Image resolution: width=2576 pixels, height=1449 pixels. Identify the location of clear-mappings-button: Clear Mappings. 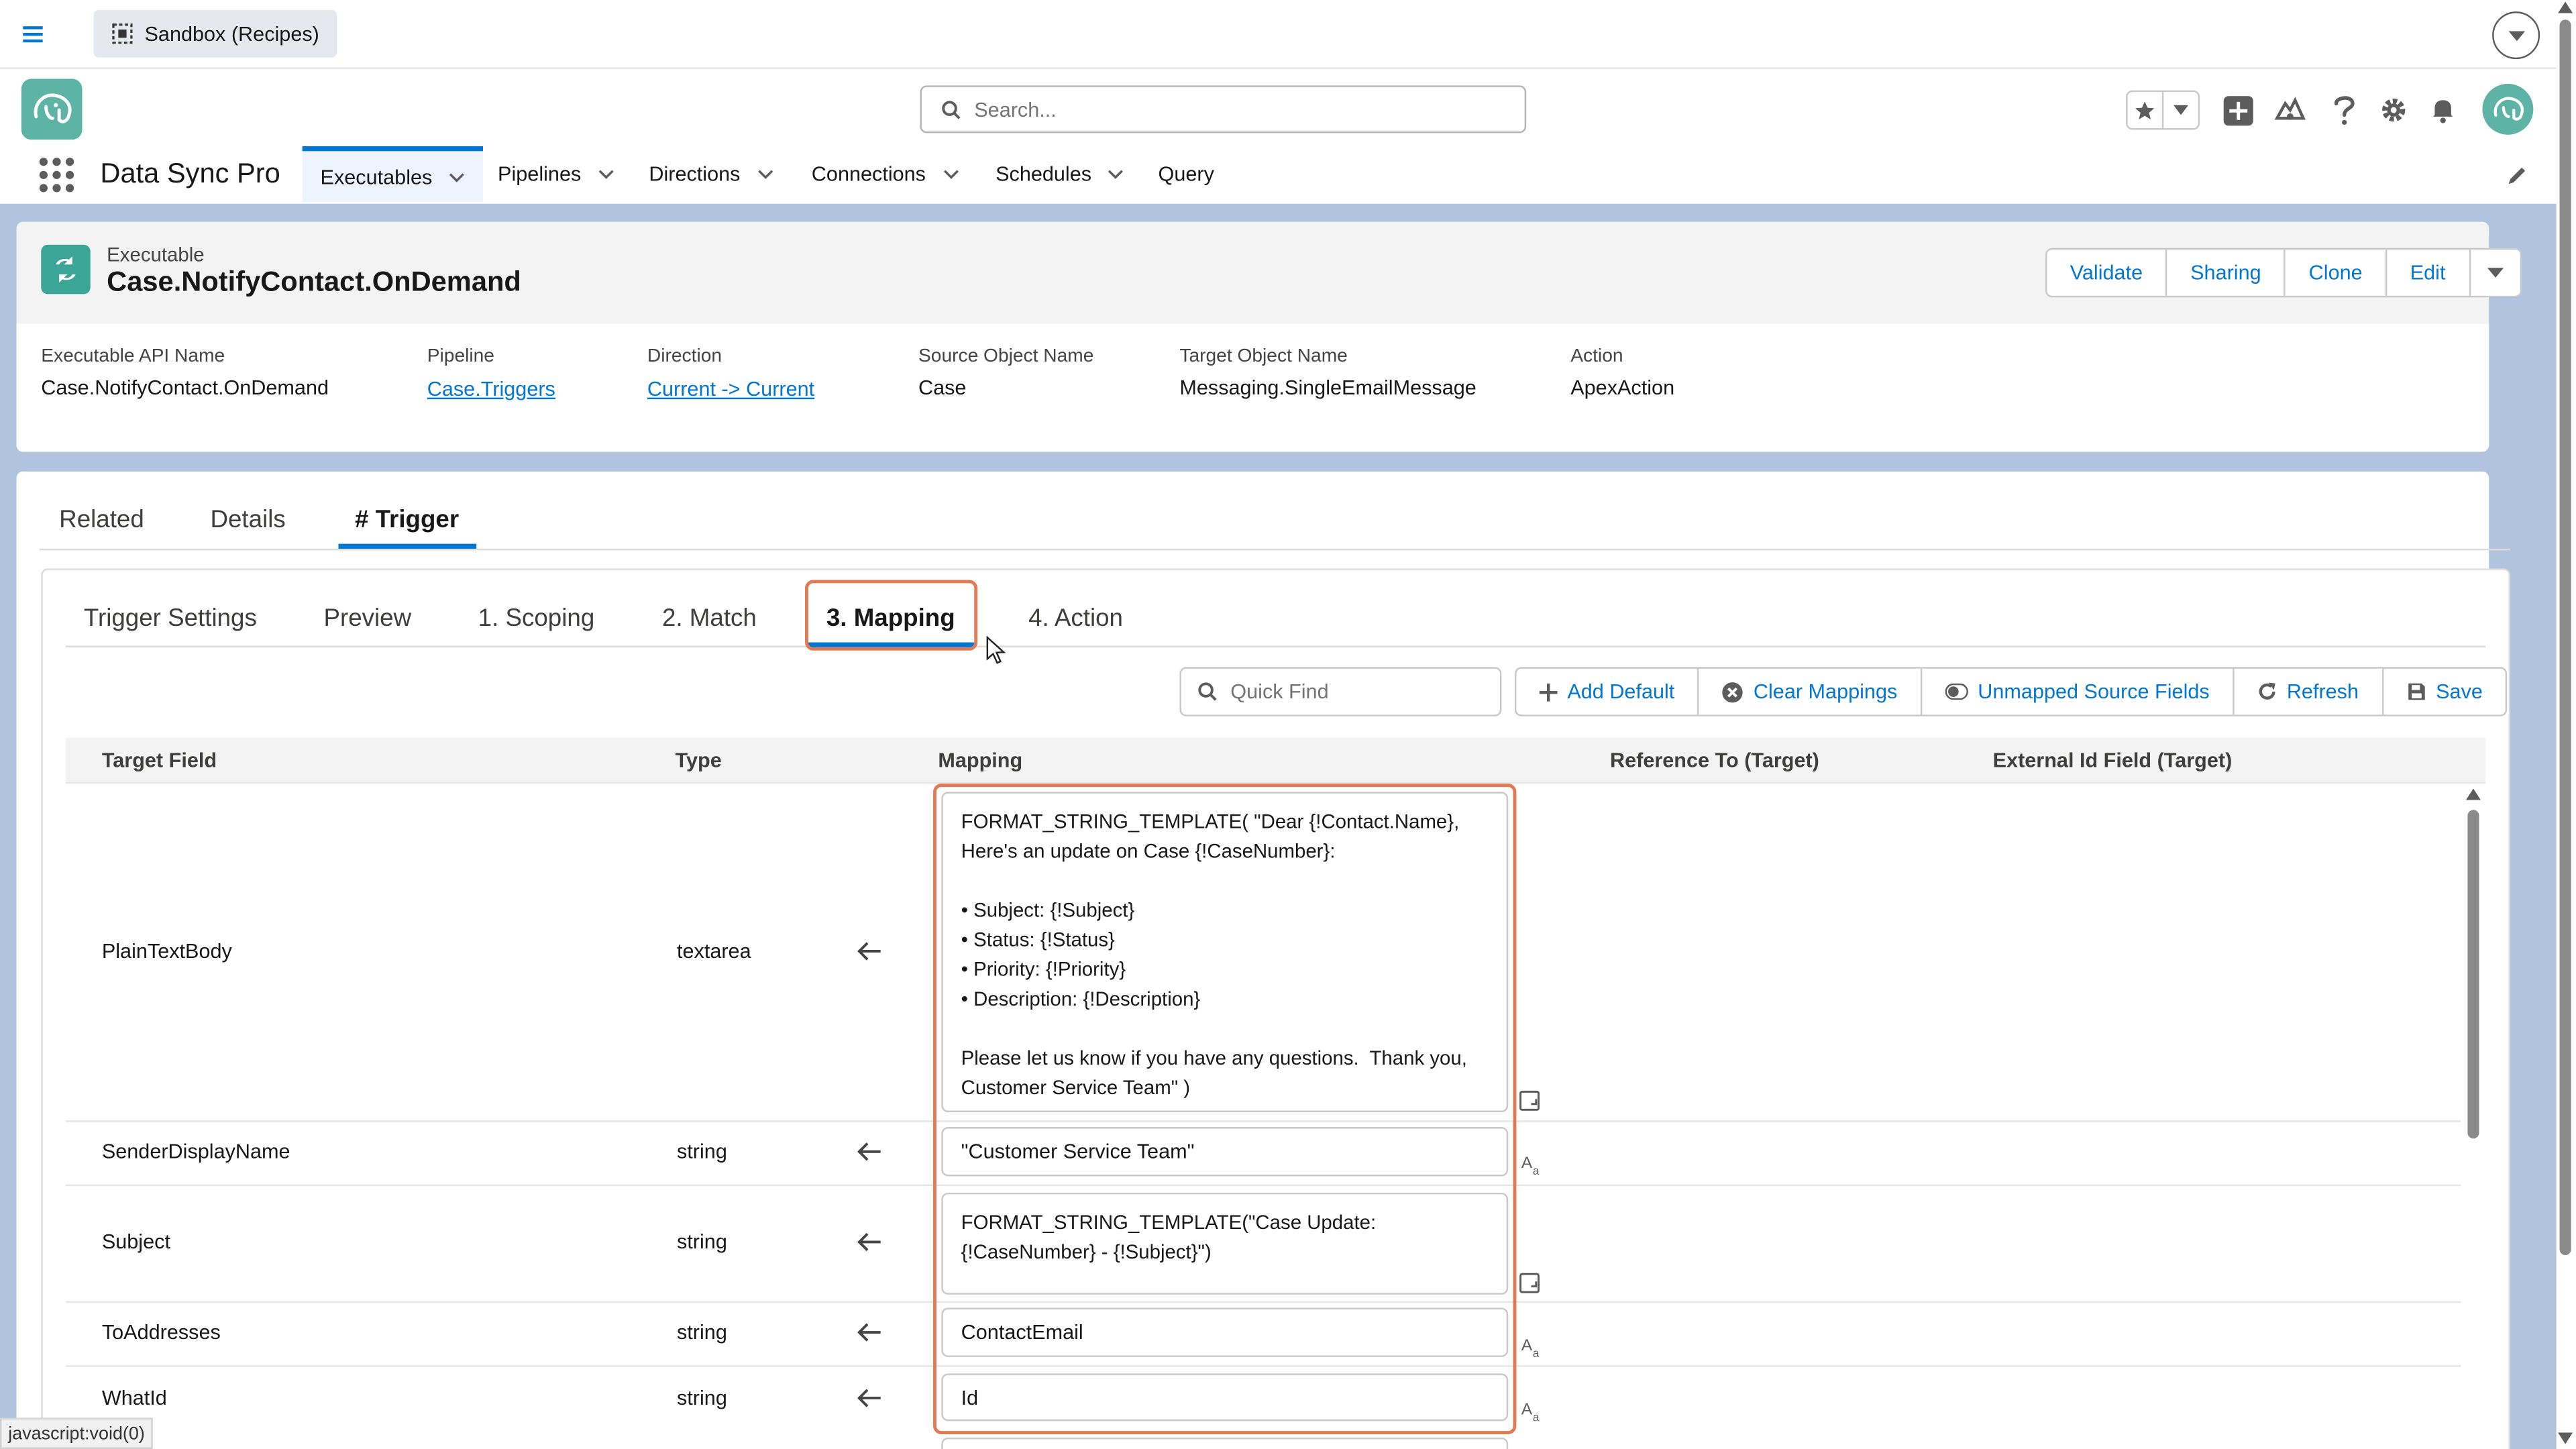
(1811, 691).